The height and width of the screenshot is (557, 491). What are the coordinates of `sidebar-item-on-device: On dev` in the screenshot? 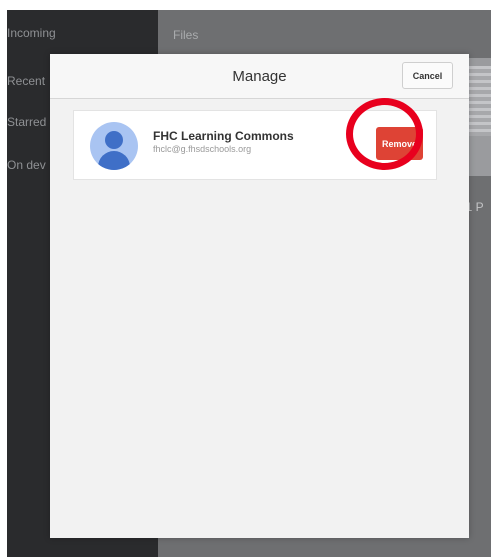 It's located at (26, 165).